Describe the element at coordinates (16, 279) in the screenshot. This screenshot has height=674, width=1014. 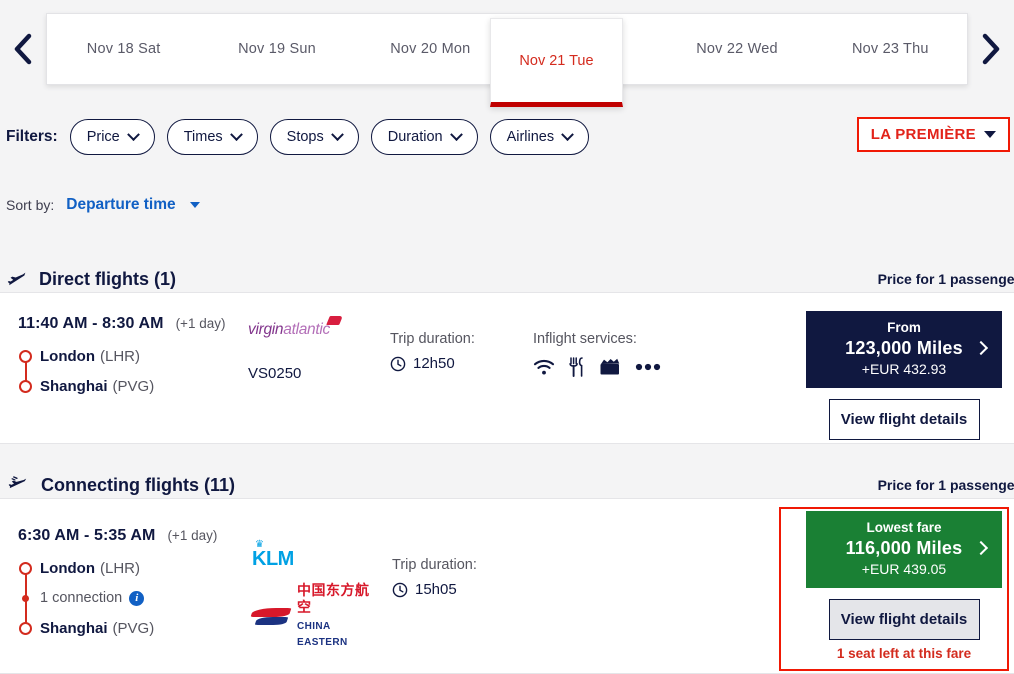
I see `airplane-icon` at that location.